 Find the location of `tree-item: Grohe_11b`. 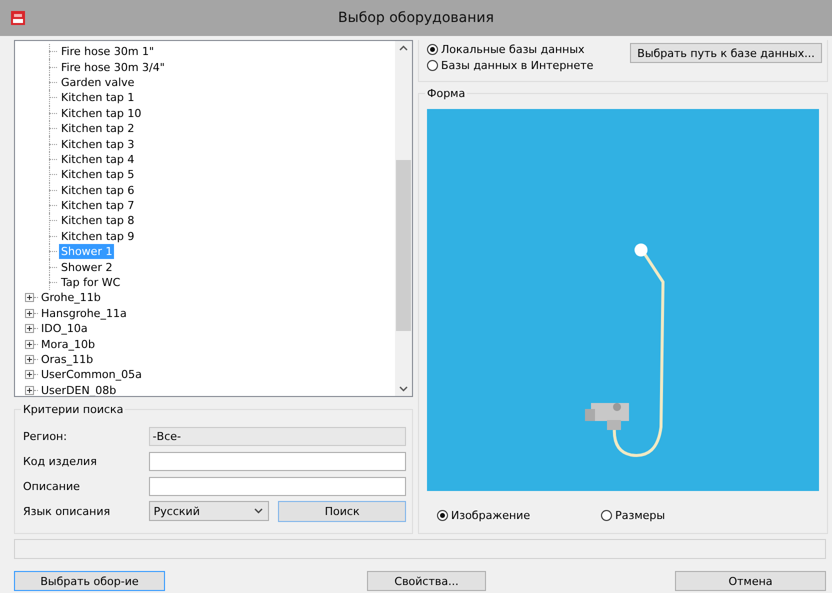

tree-item: Grohe_11b is located at coordinates (71, 298).